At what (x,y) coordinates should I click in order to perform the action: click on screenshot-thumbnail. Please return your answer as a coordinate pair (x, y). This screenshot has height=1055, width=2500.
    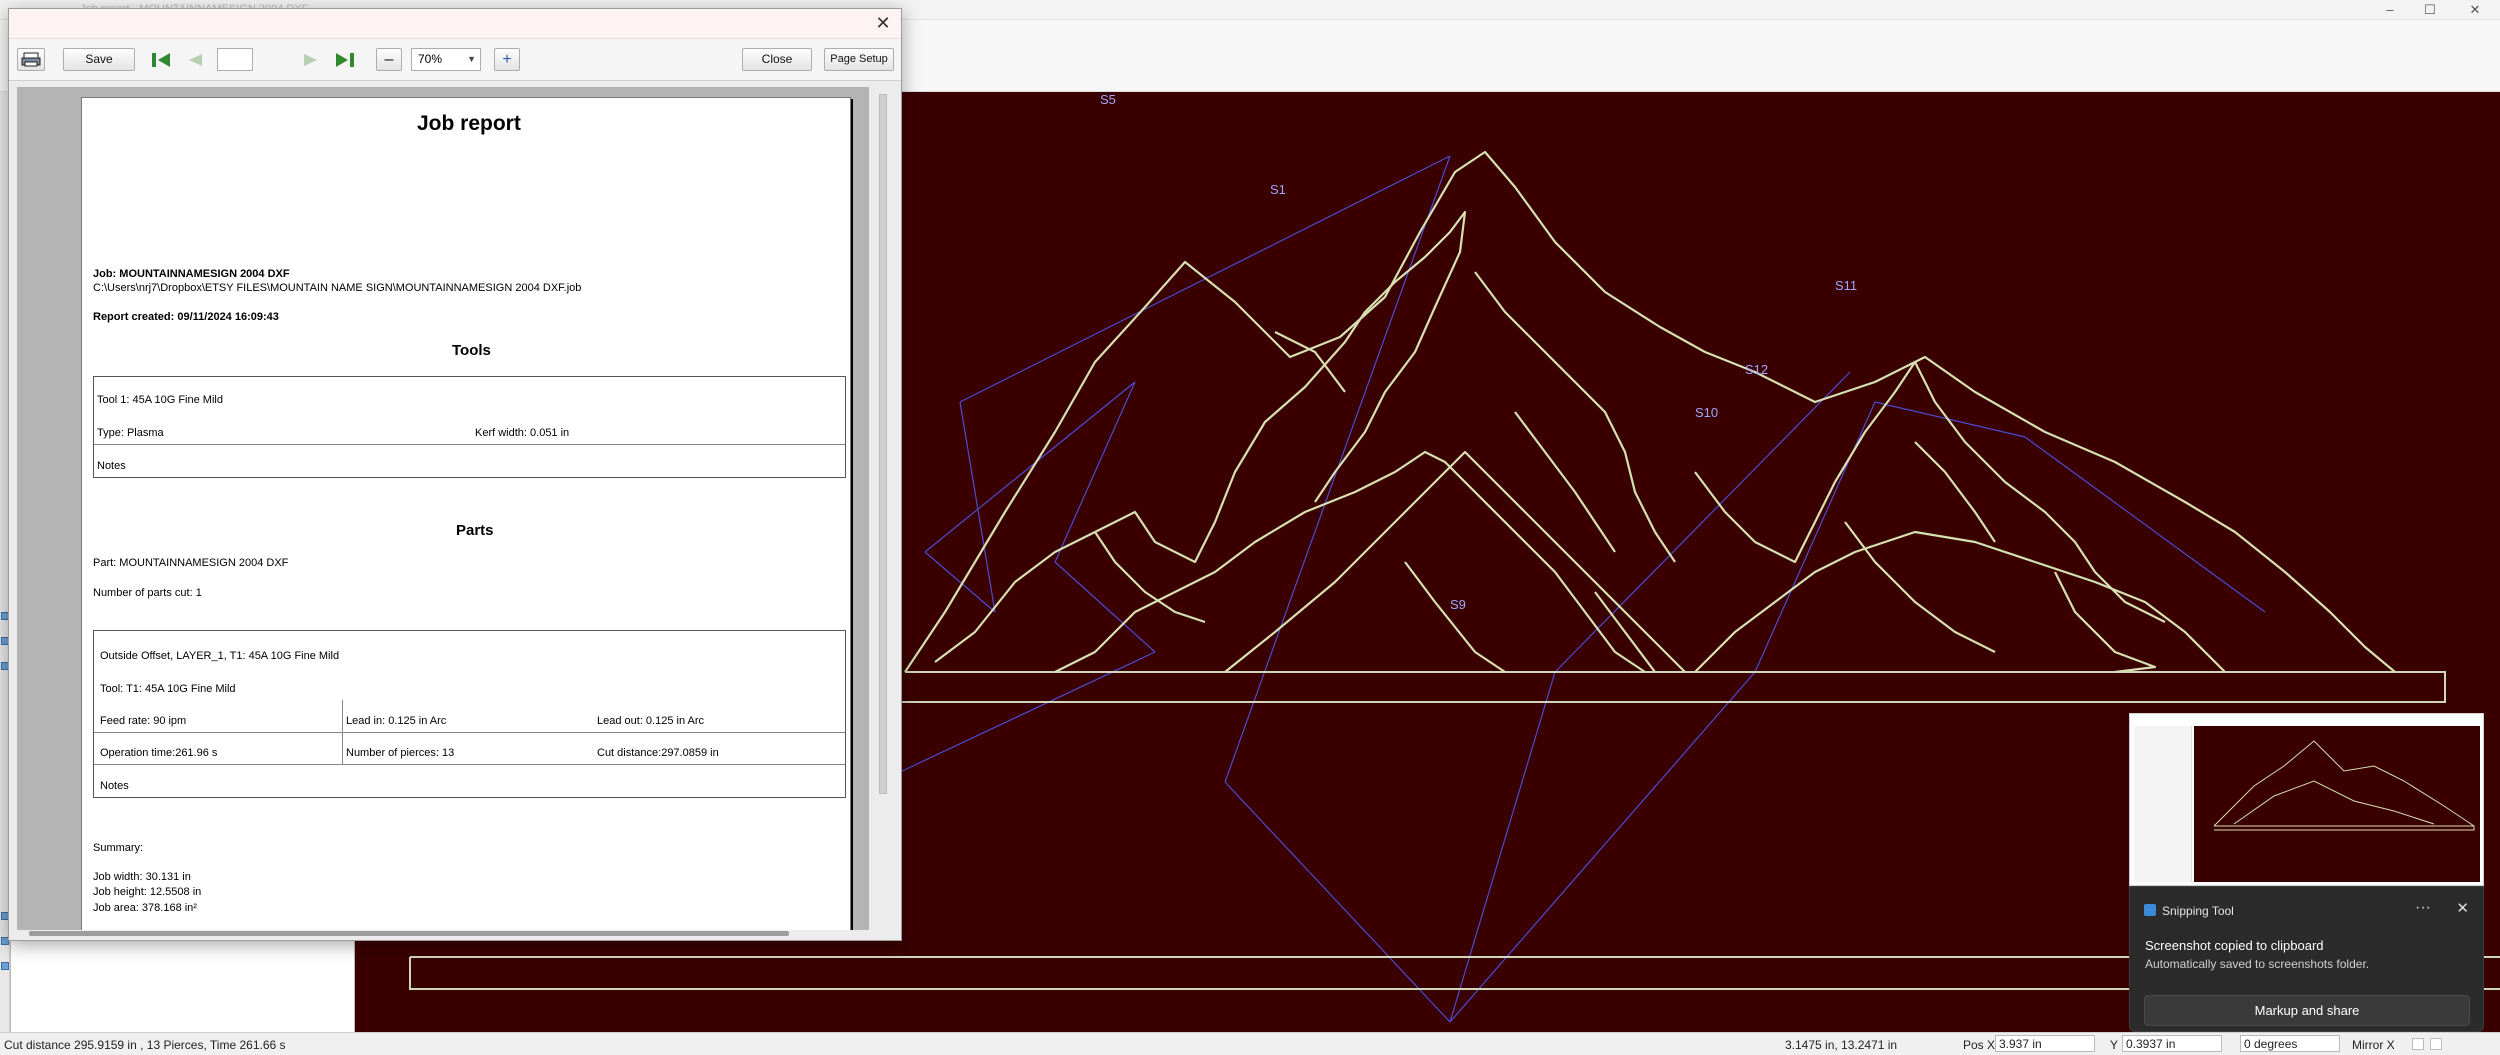
    Looking at the image, I should click on (2306, 799).